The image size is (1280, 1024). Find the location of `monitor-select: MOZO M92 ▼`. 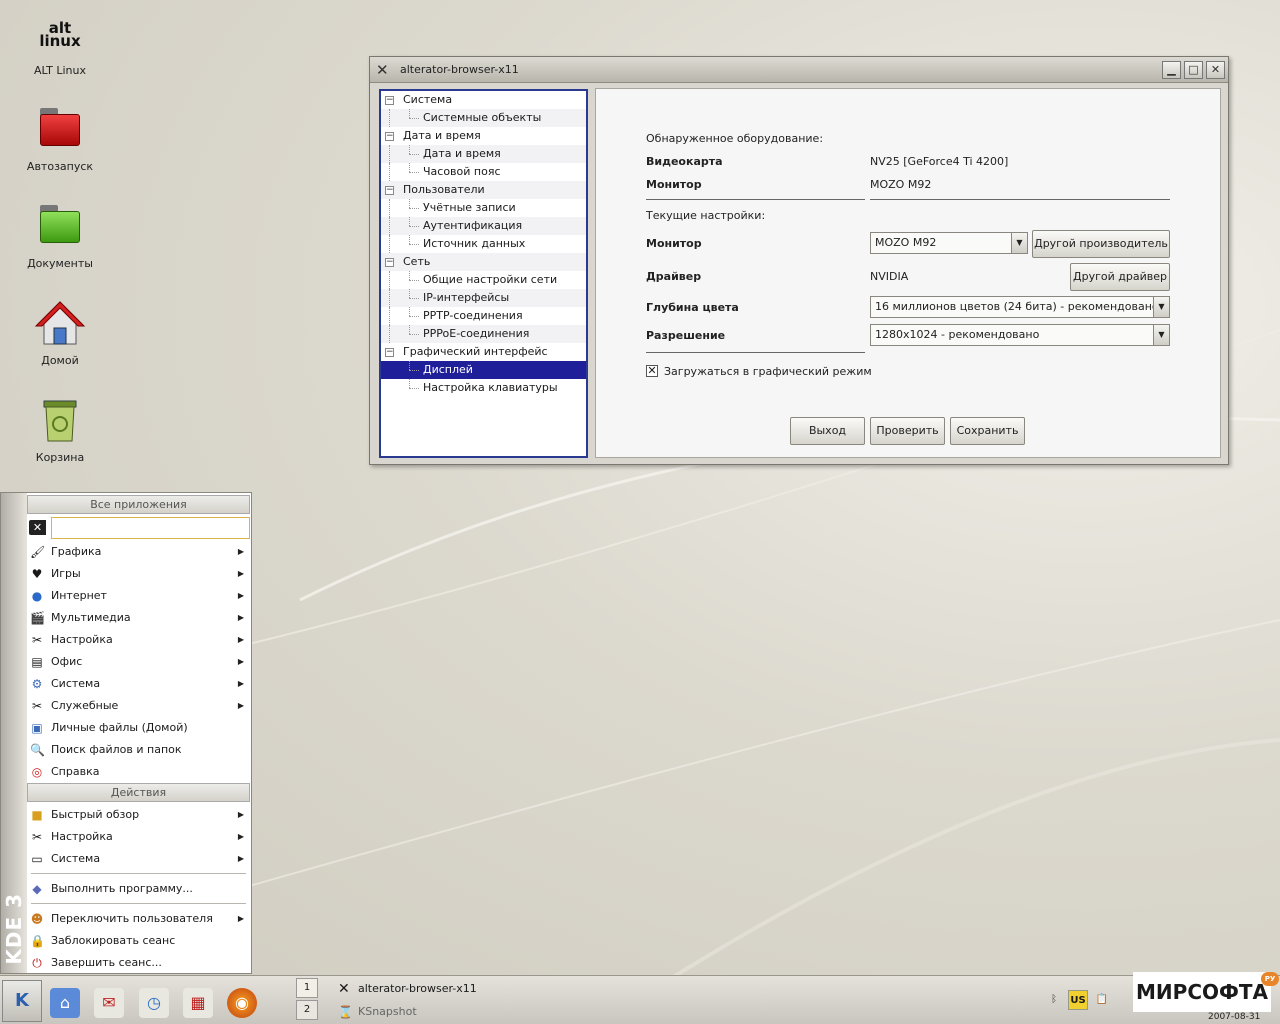

monitor-select: MOZO M92 ▼ is located at coordinates (949, 243).